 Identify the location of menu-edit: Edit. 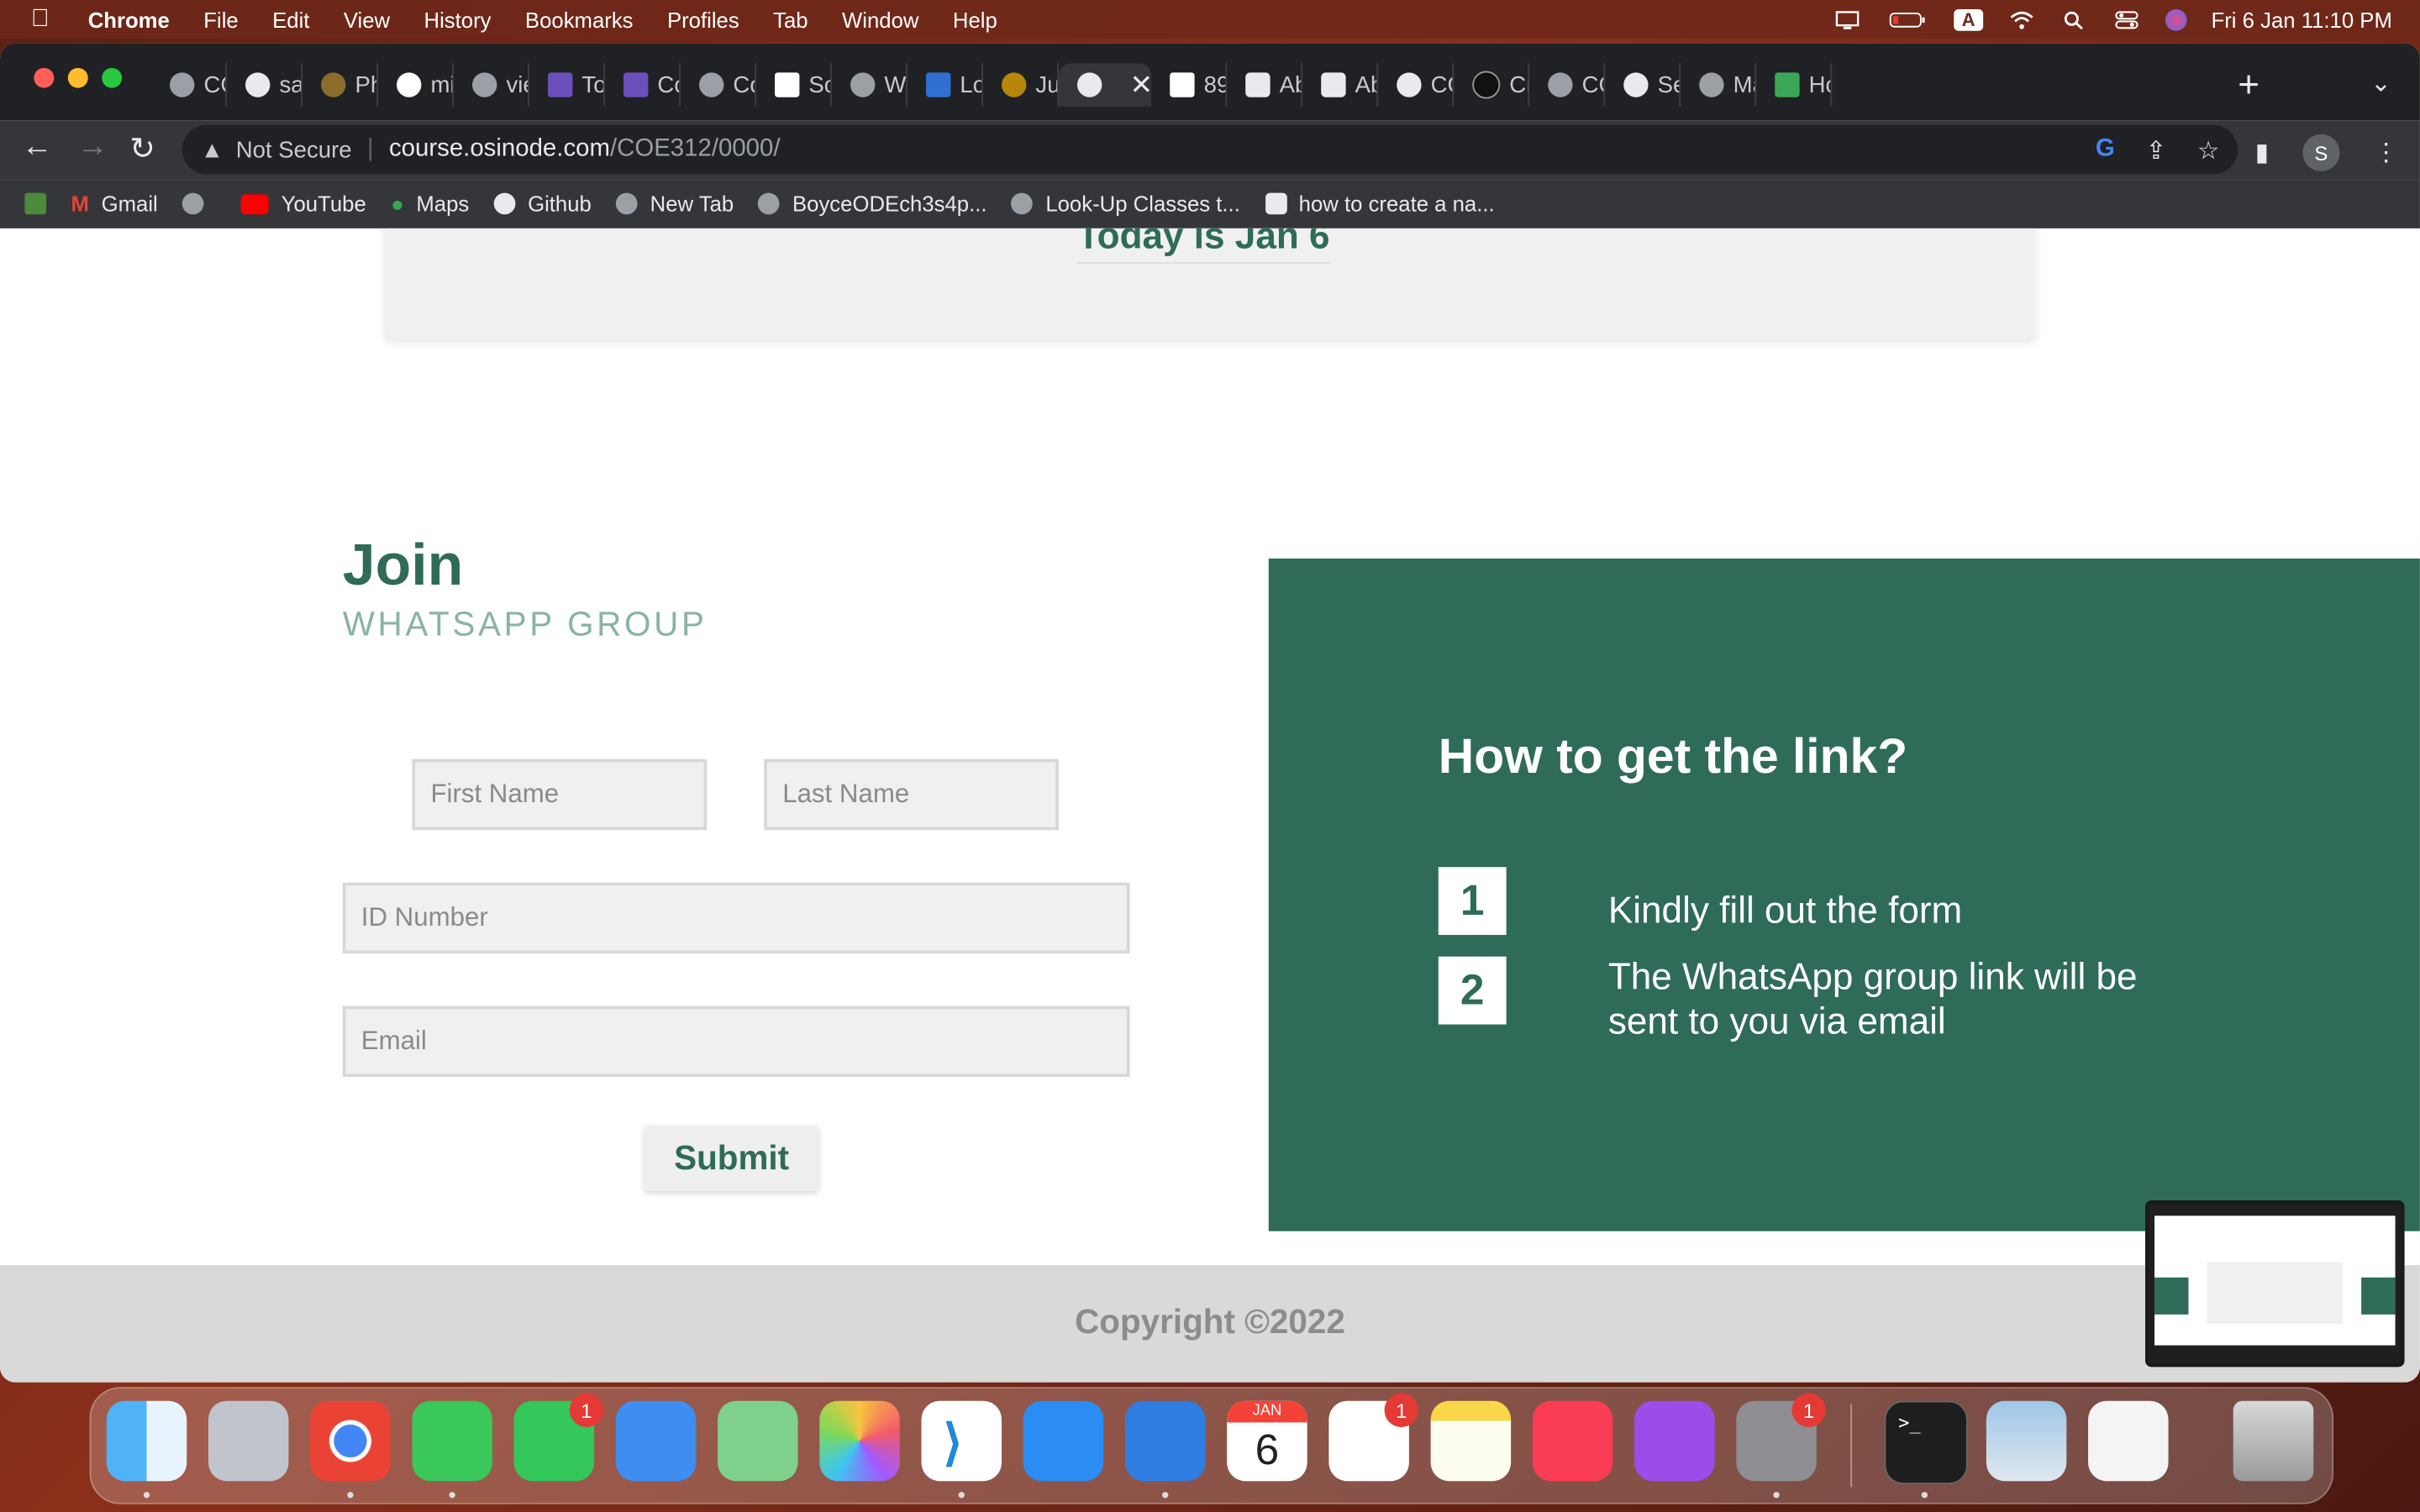
(291, 19).